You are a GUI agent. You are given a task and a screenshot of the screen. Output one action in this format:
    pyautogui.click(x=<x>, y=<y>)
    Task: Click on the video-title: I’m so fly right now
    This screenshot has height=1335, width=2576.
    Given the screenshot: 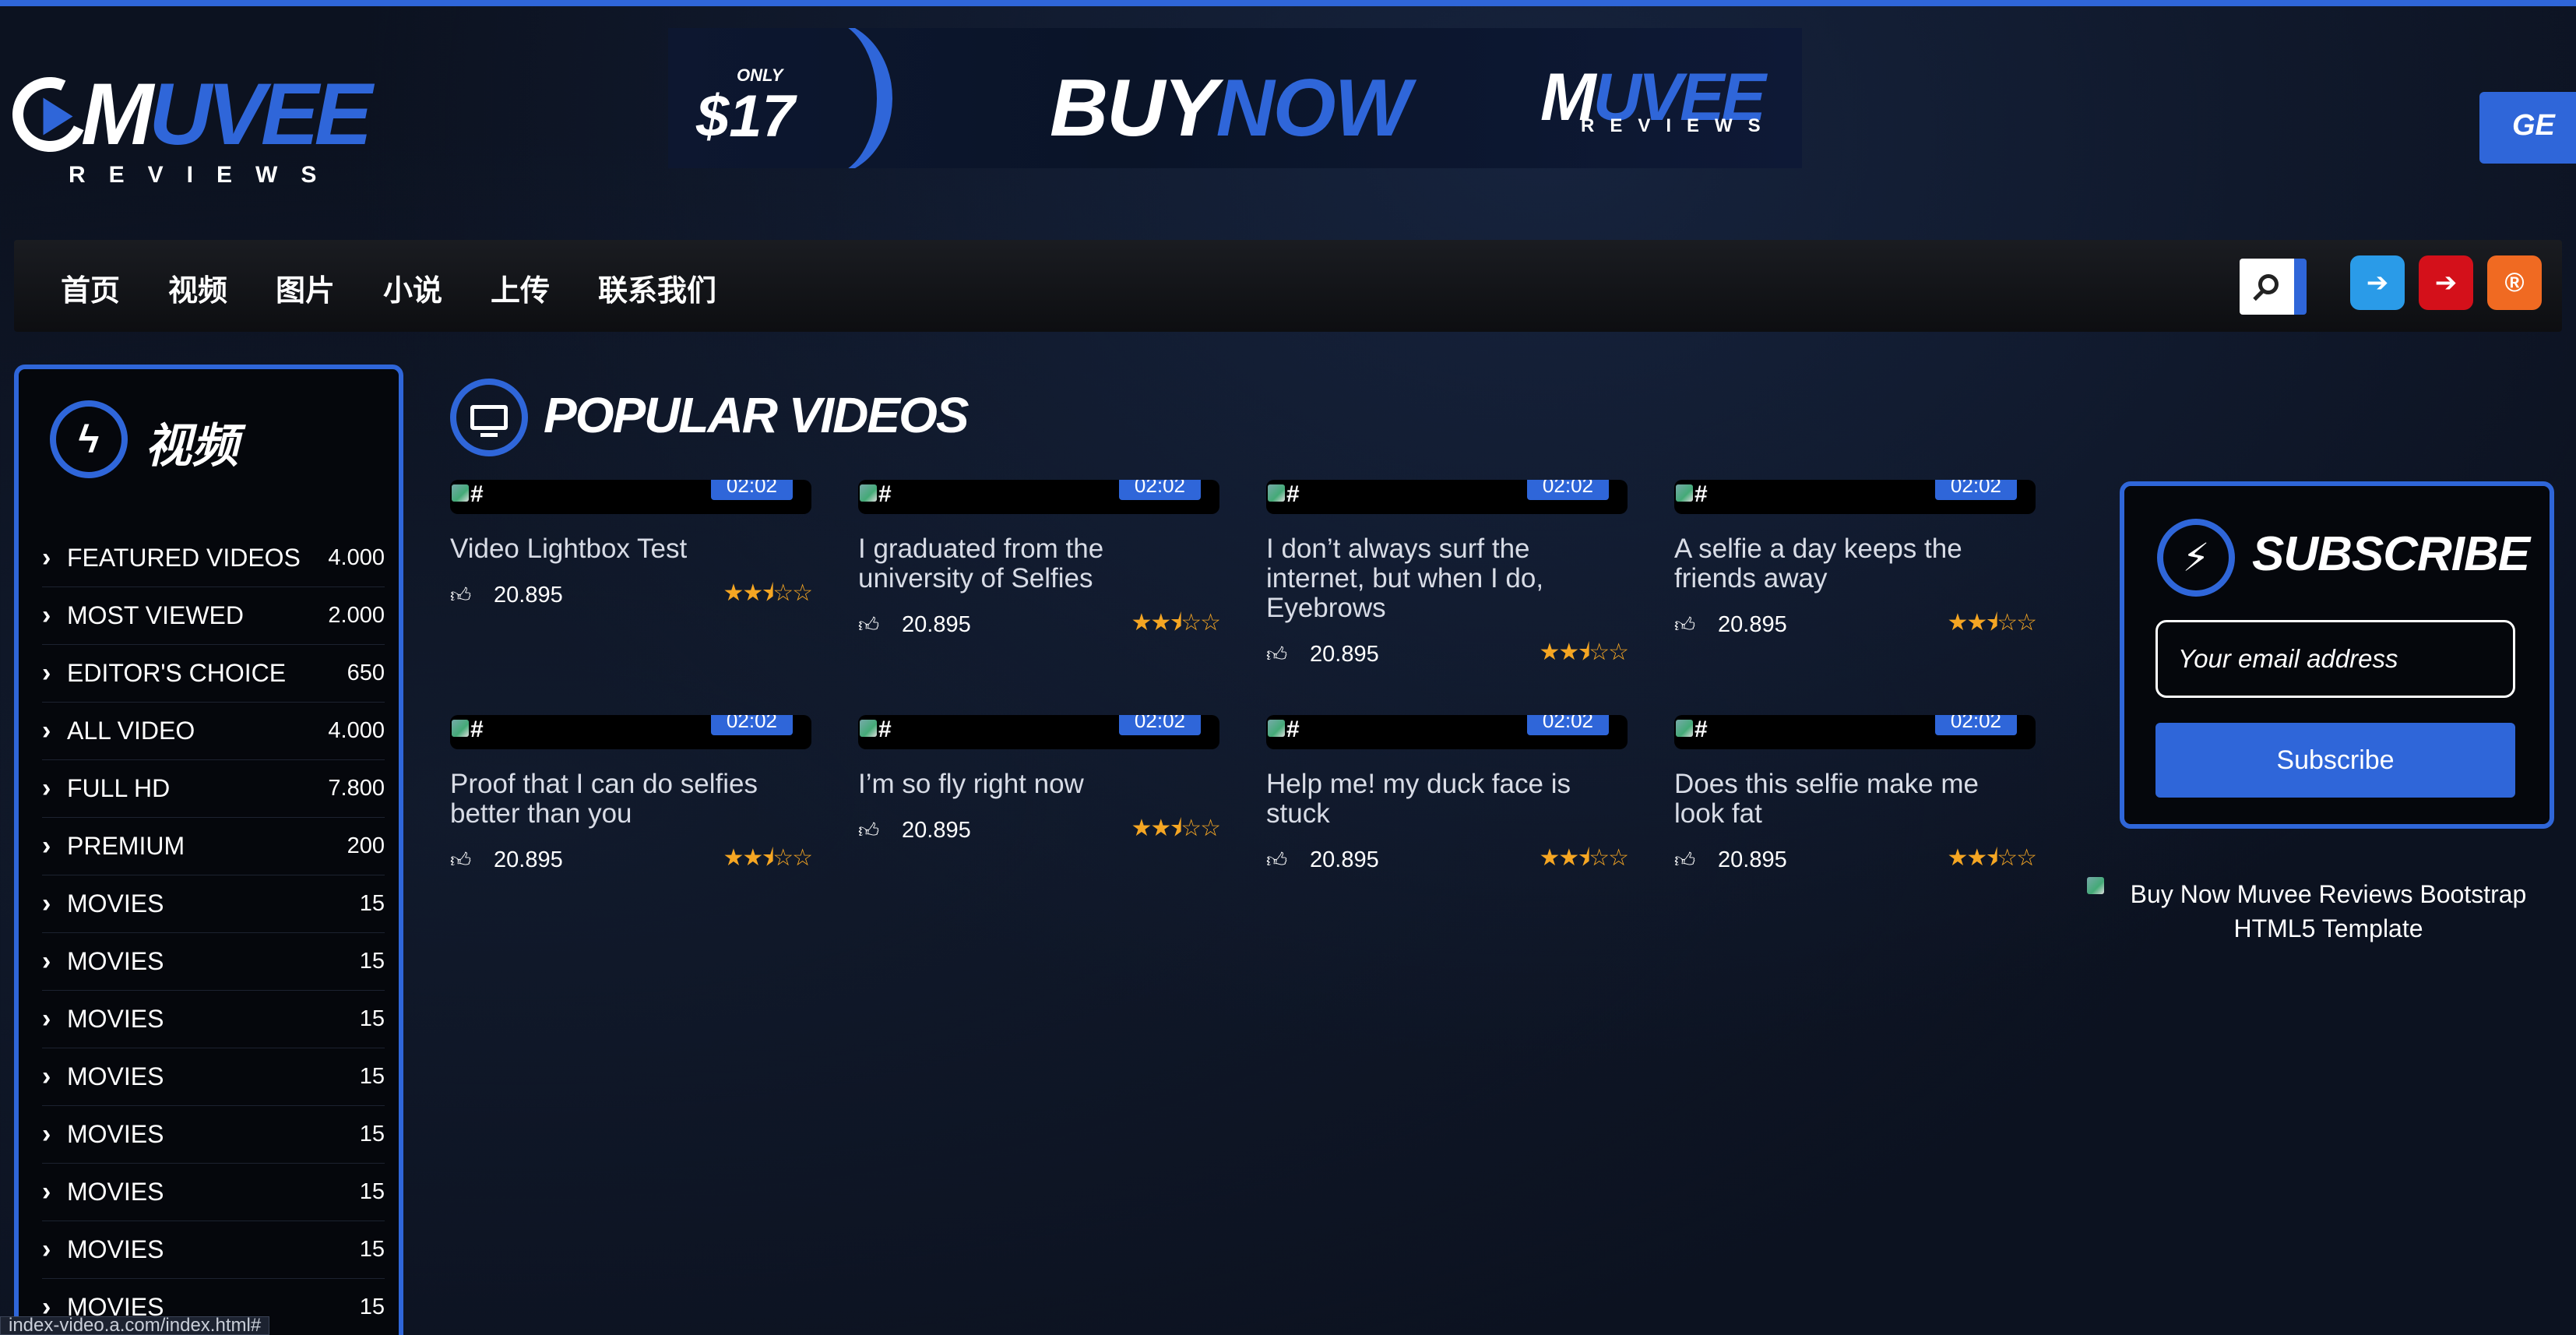 What is the action you would take?
    pyautogui.click(x=1038, y=784)
    